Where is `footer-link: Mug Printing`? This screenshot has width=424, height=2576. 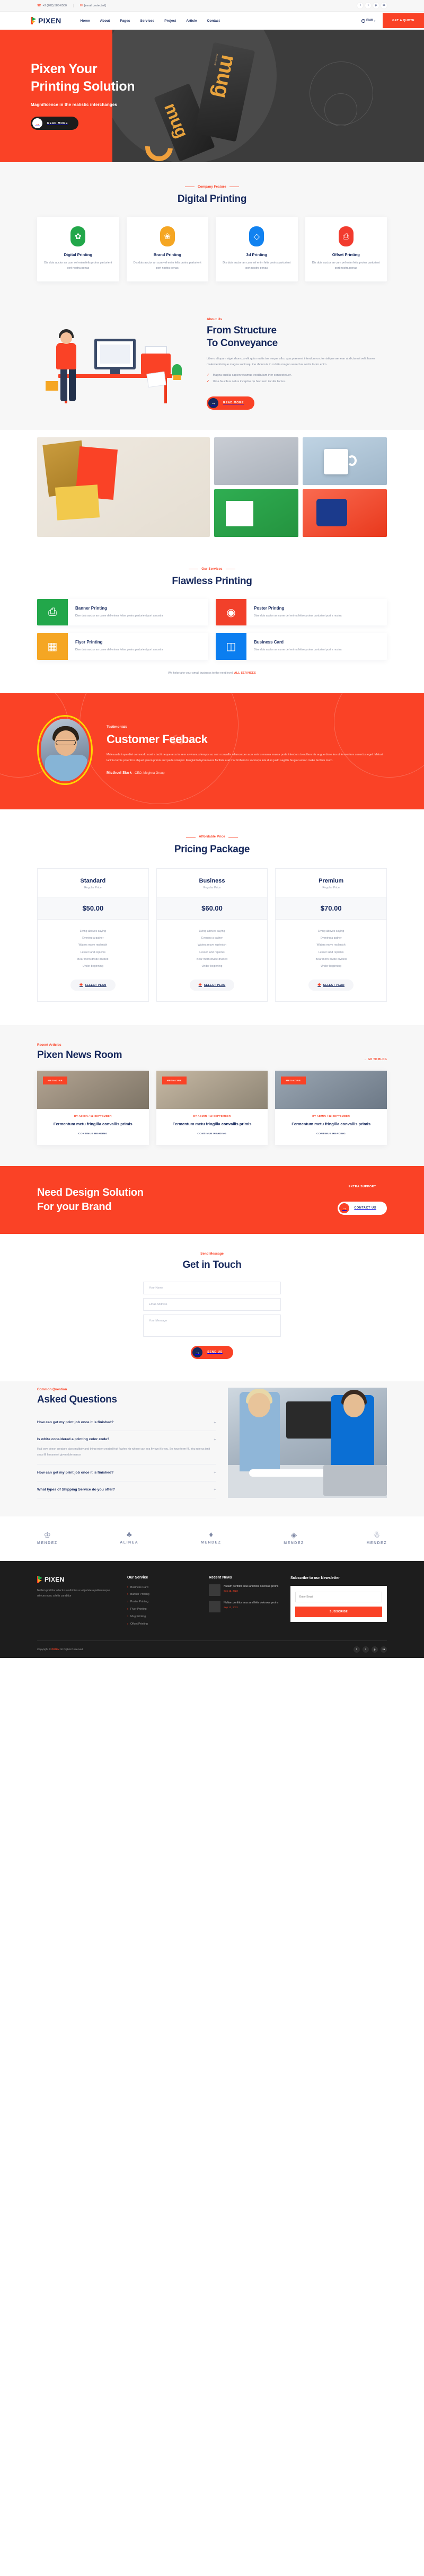 footer-link: Mug Printing is located at coordinates (162, 1617).